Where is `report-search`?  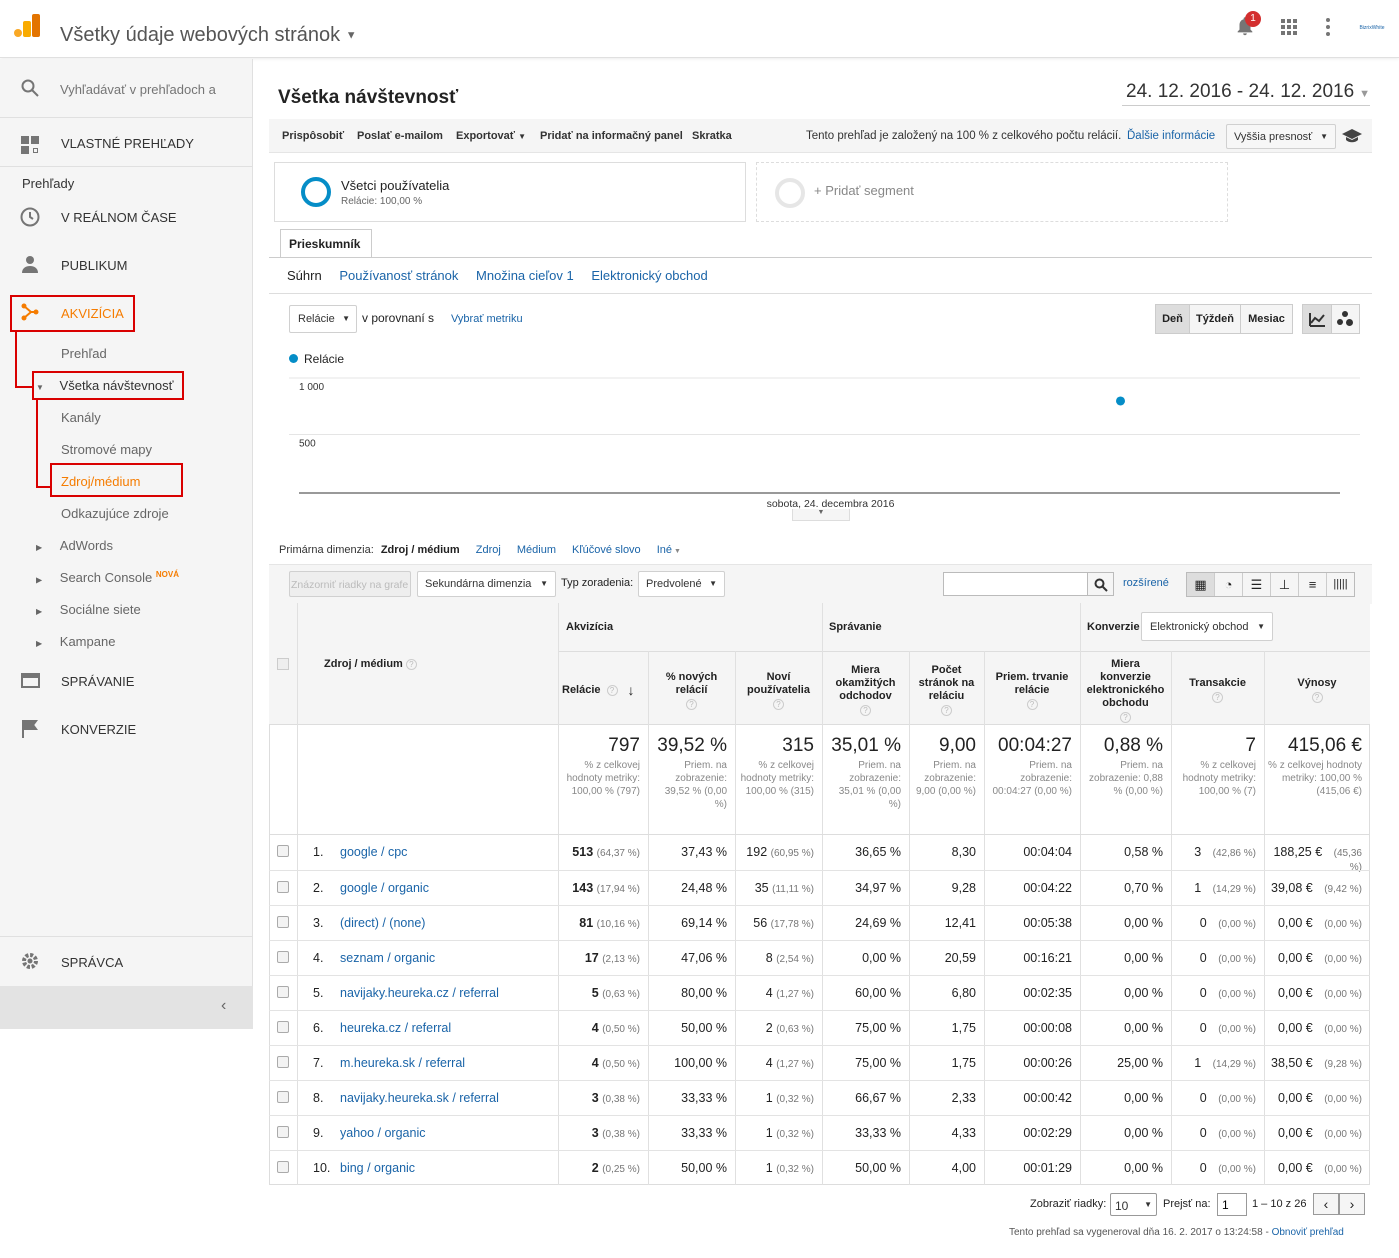
report-search is located at coordinates (126, 88).